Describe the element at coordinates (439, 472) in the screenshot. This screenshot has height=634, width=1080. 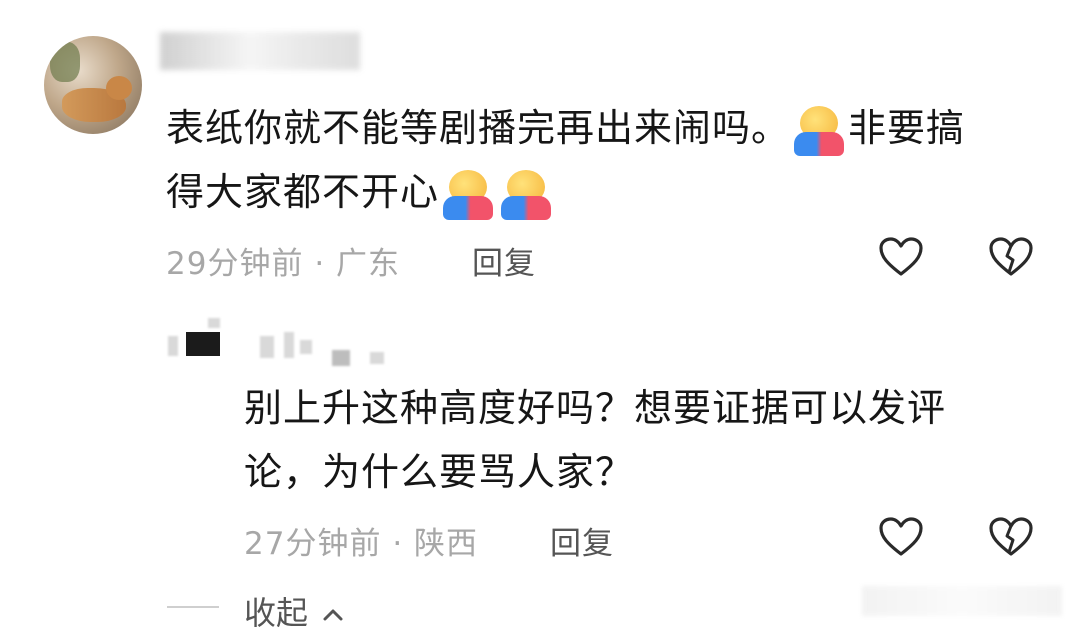
I see `comment-2-line2: 论，为什么要骂人家？` at that location.